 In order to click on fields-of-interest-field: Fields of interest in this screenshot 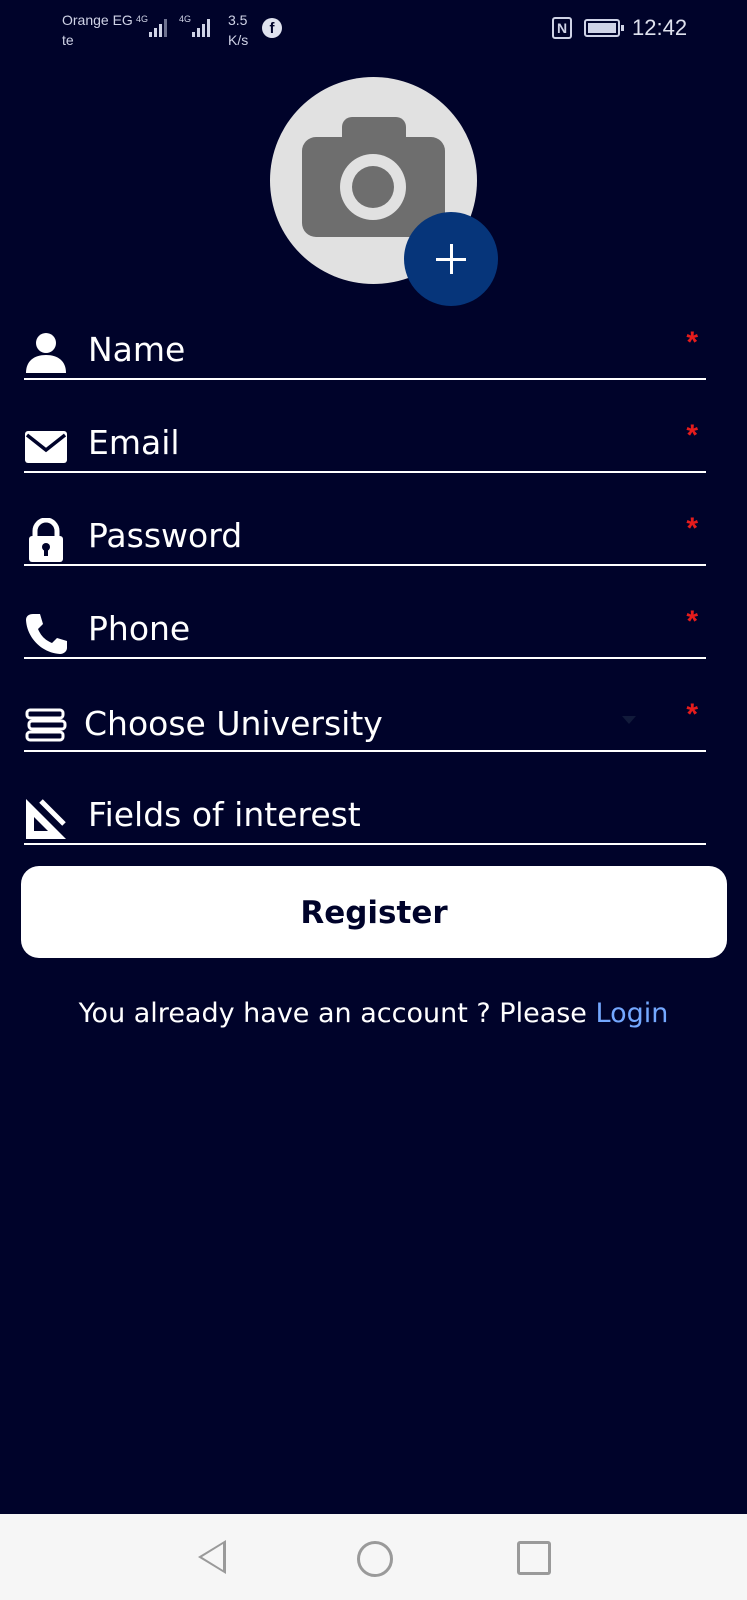, I will do `click(365, 814)`.